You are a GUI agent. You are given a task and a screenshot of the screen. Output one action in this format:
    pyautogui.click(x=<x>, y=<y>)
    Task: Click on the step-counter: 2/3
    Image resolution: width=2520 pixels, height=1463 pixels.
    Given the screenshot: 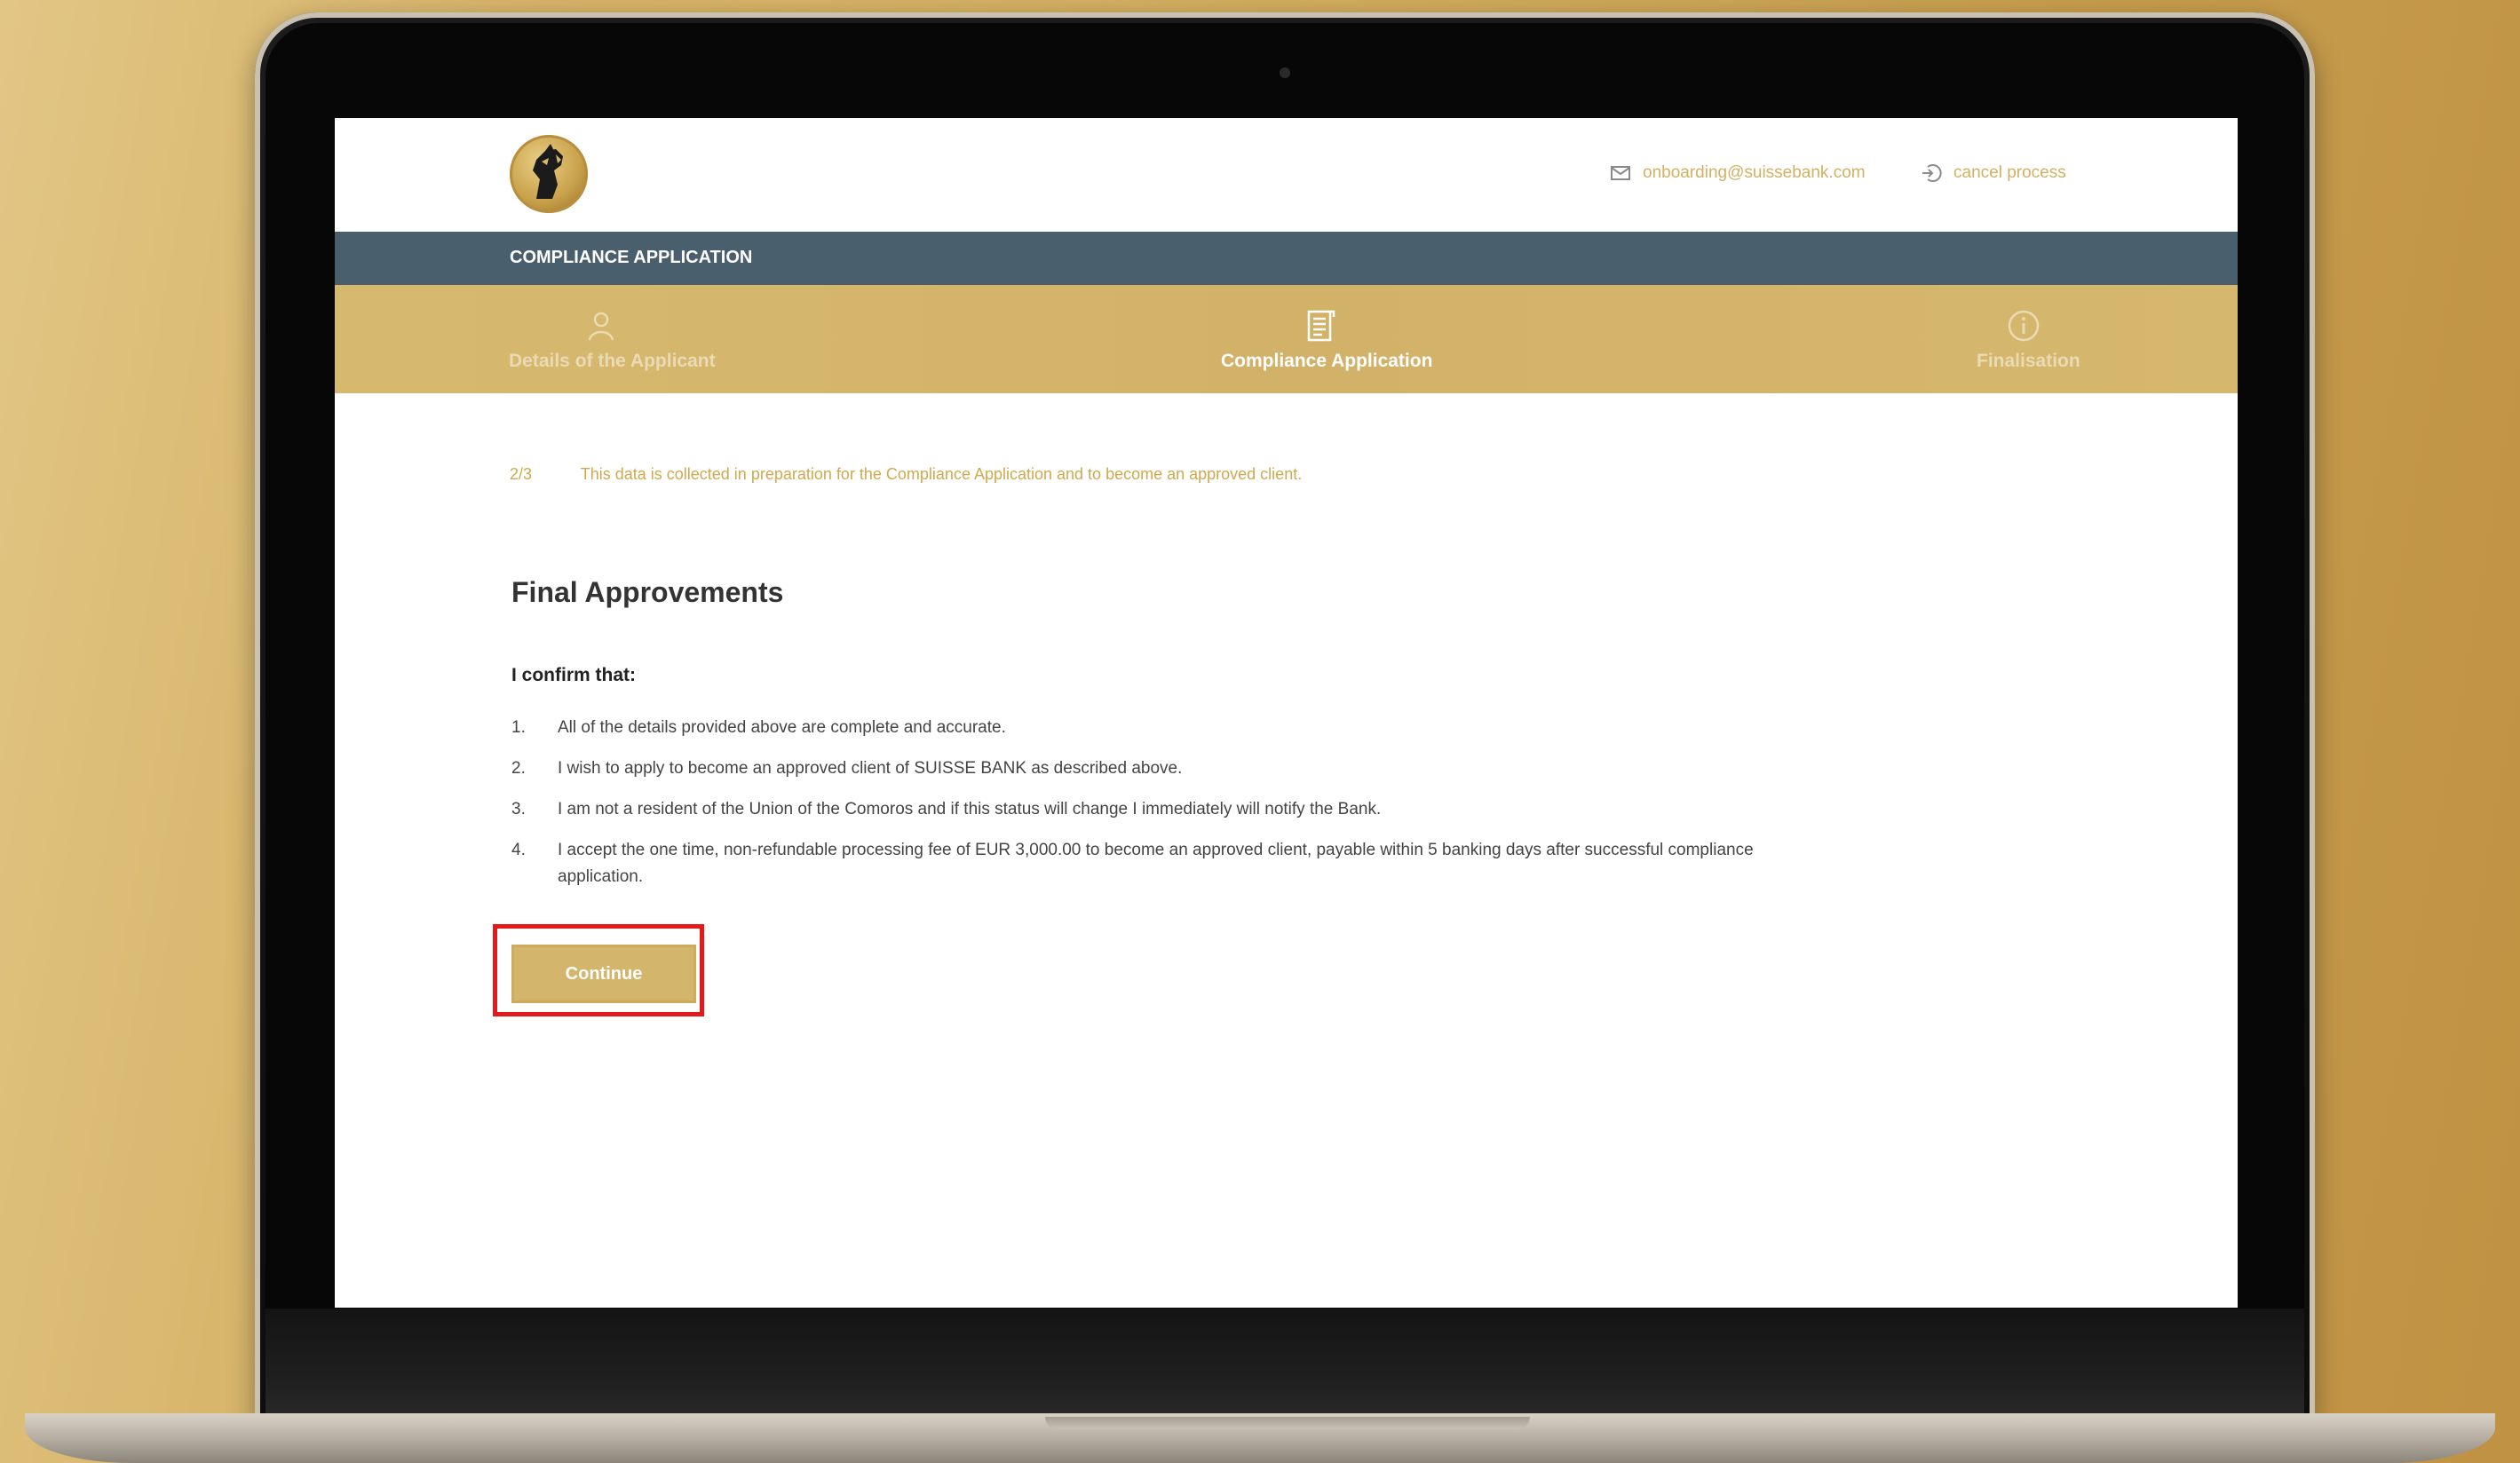 What is the action you would take?
    pyautogui.click(x=521, y=474)
    